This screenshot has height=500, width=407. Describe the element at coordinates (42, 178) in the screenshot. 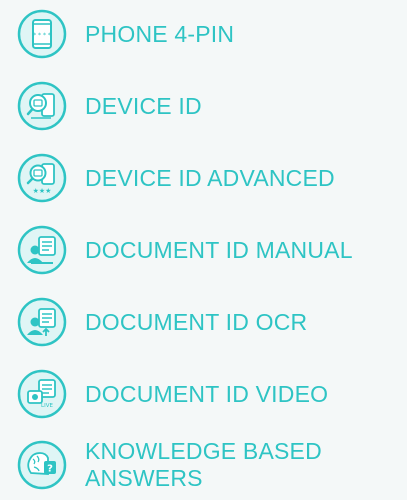

I see `device-id-advanced-icon: ★★★` at that location.